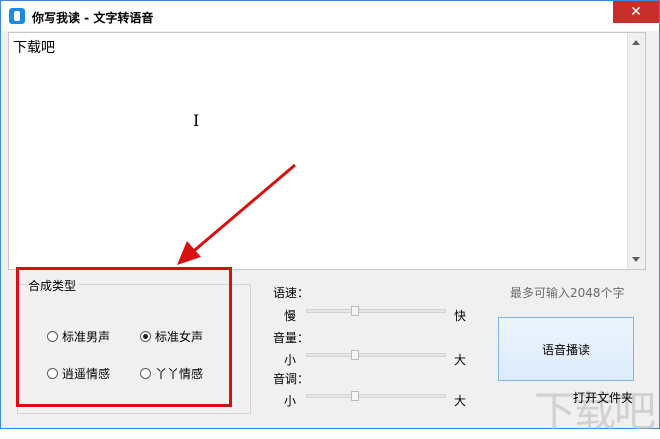  What do you see at coordinates (290, 401) in the screenshot?
I see `pitch-min-label: 小` at bounding box center [290, 401].